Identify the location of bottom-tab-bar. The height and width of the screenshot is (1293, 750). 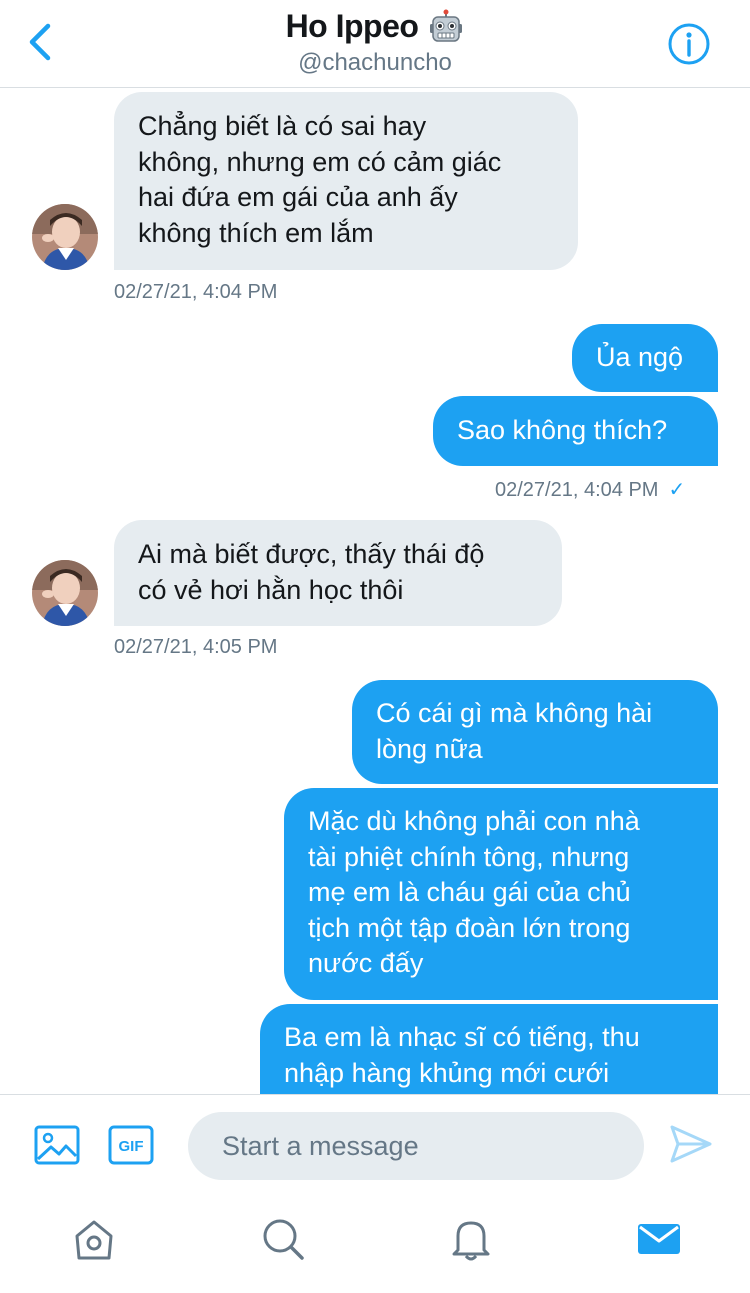
(375, 1245).